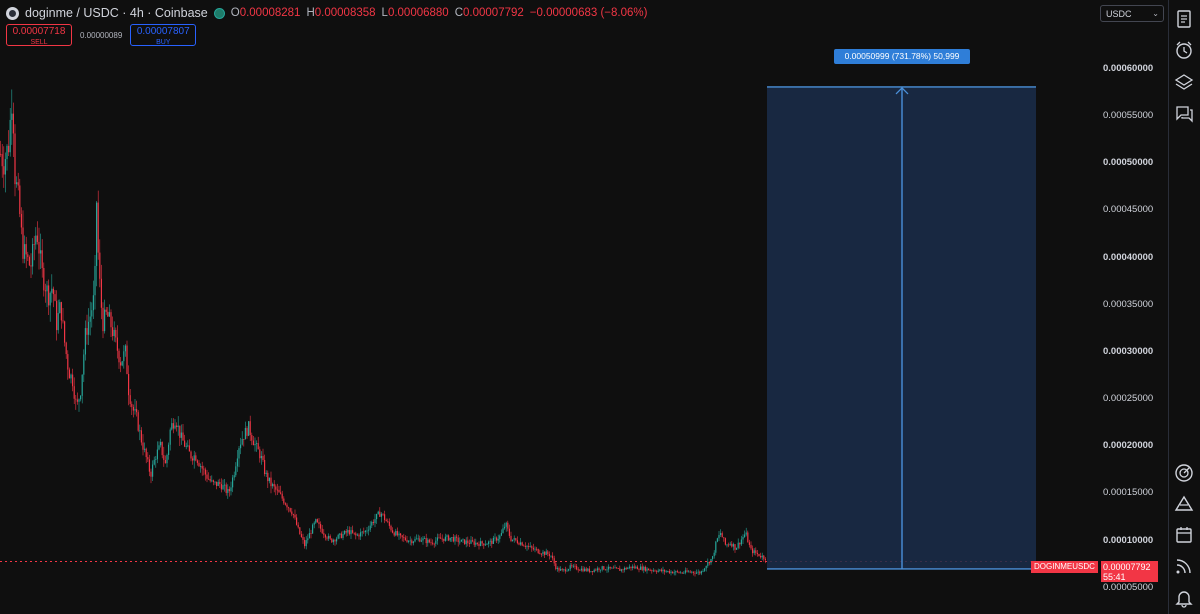 This screenshot has width=1200, height=614. I want to click on market-status-icon, so click(219, 13).